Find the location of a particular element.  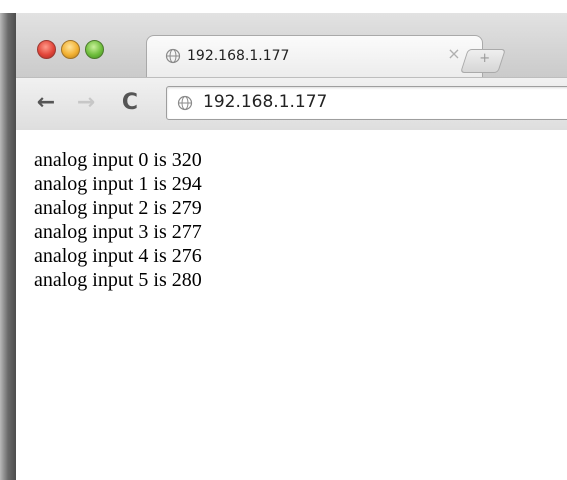

list-item: analog input 4 is 276 is located at coordinates (118, 256).